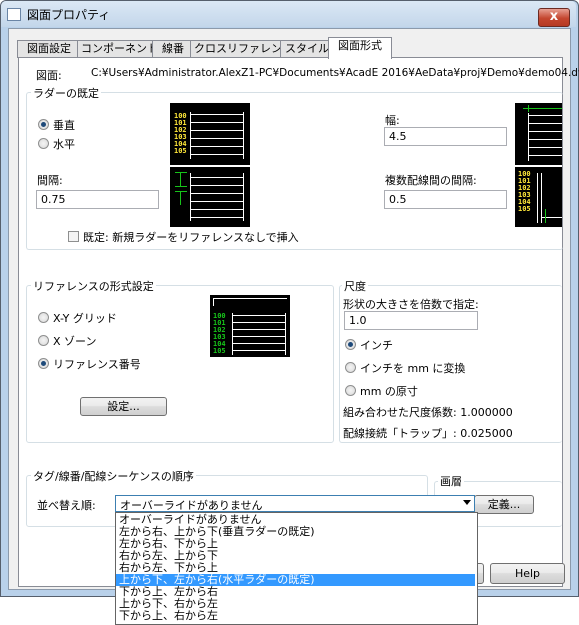 The height and width of the screenshot is (625, 579). Describe the element at coordinates (43, 340) in the screenshot. I see `x-zone-radio` at that location.